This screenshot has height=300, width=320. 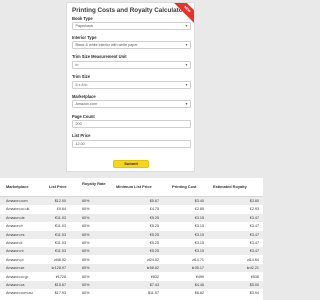 I want to click on marketplace-label: Marketplace, so click(x=84, y=96).